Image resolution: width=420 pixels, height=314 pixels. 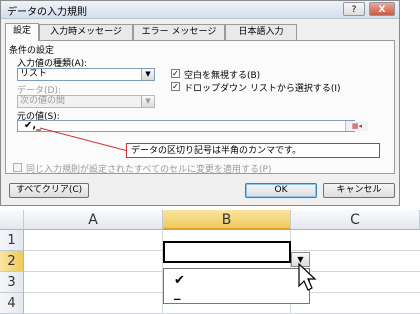 I want to click on column-header-c: C, so click(x=355, y=220).